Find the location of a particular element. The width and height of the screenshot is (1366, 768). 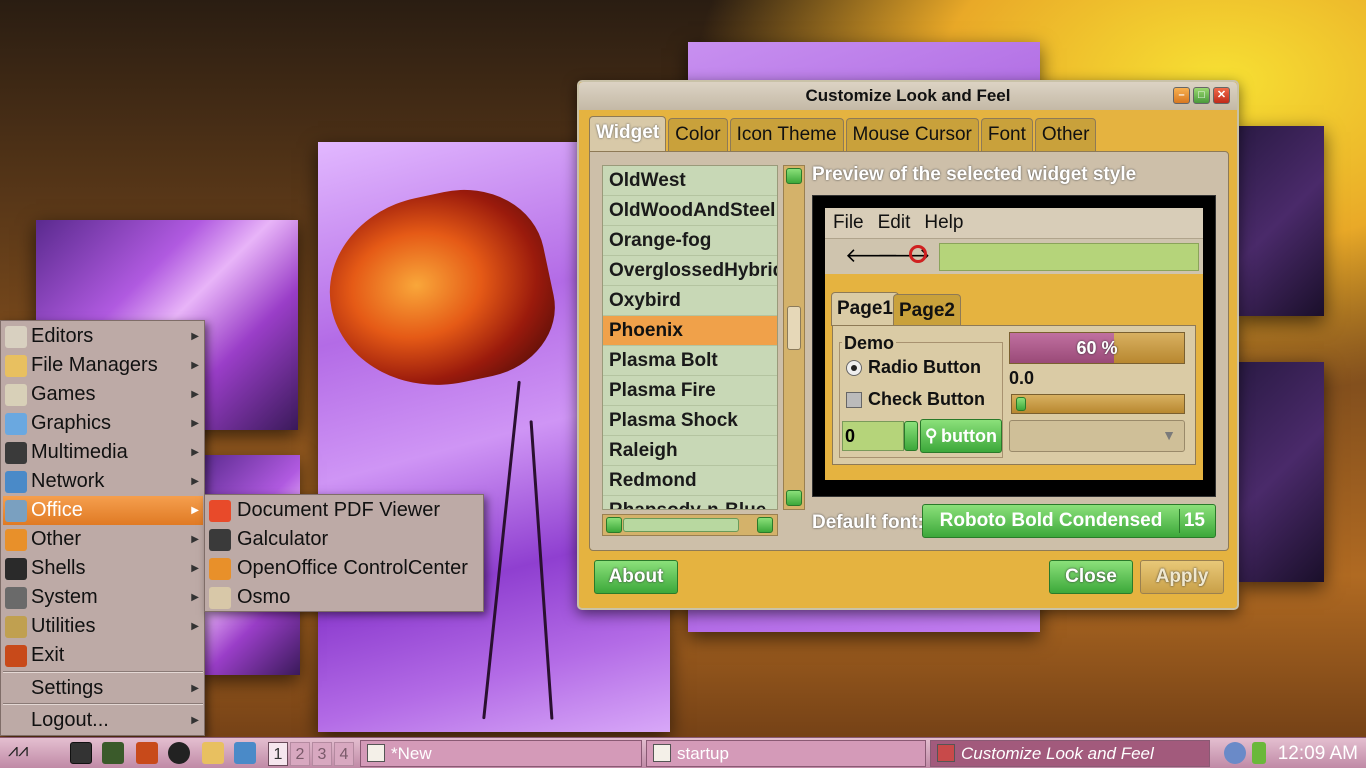

combo-box: ▼ is located at coordinates (1097, 436).